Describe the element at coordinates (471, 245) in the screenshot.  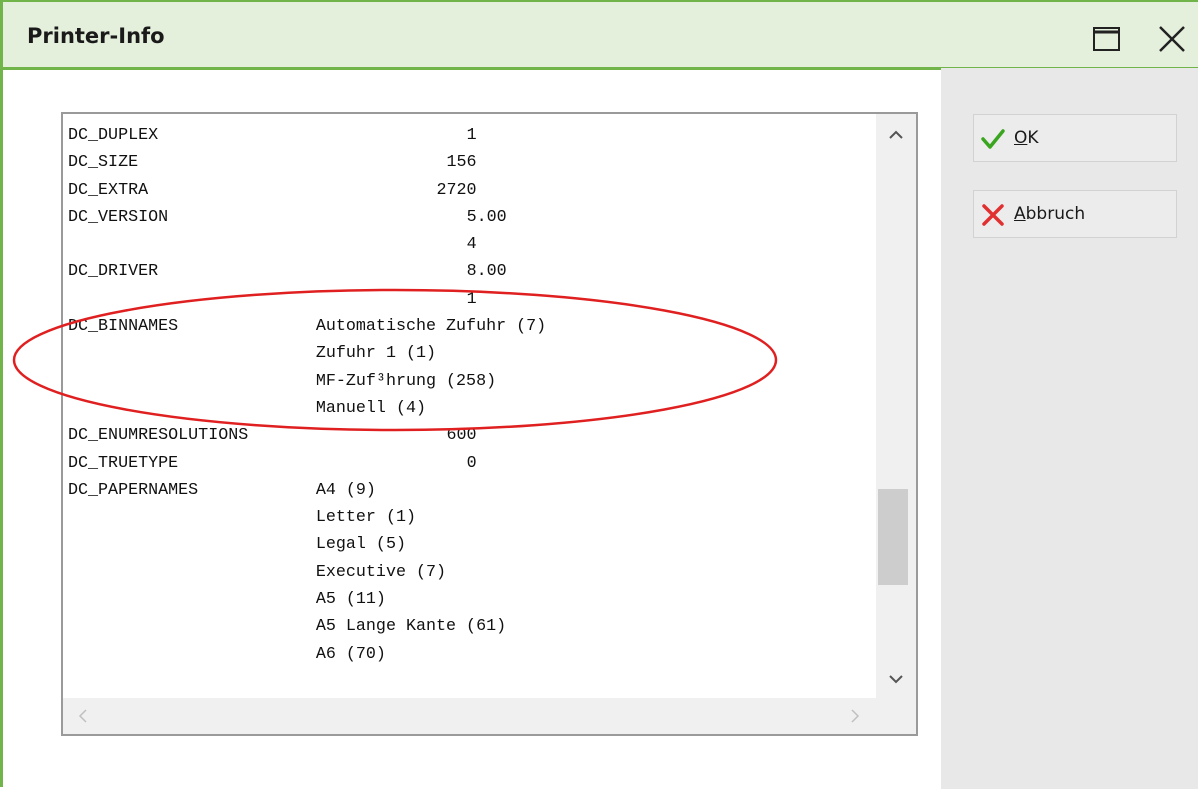
I see `info-value: 4` at that location.